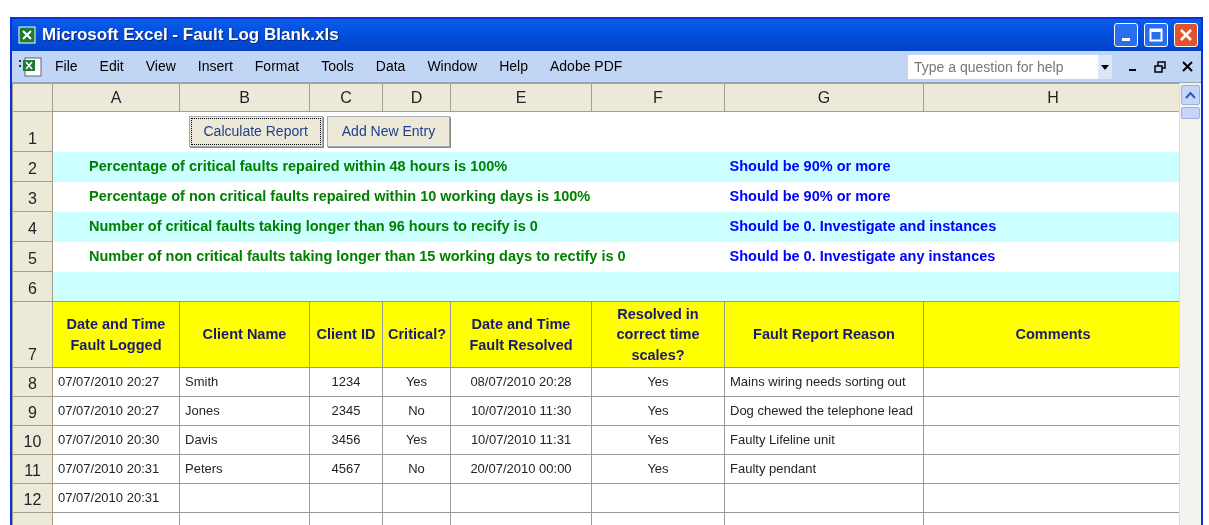 This screenshot has width=1209, height=525. Describe the element at coordinates (824, 97) in the screenshot. I see `column-header: G` at that location.